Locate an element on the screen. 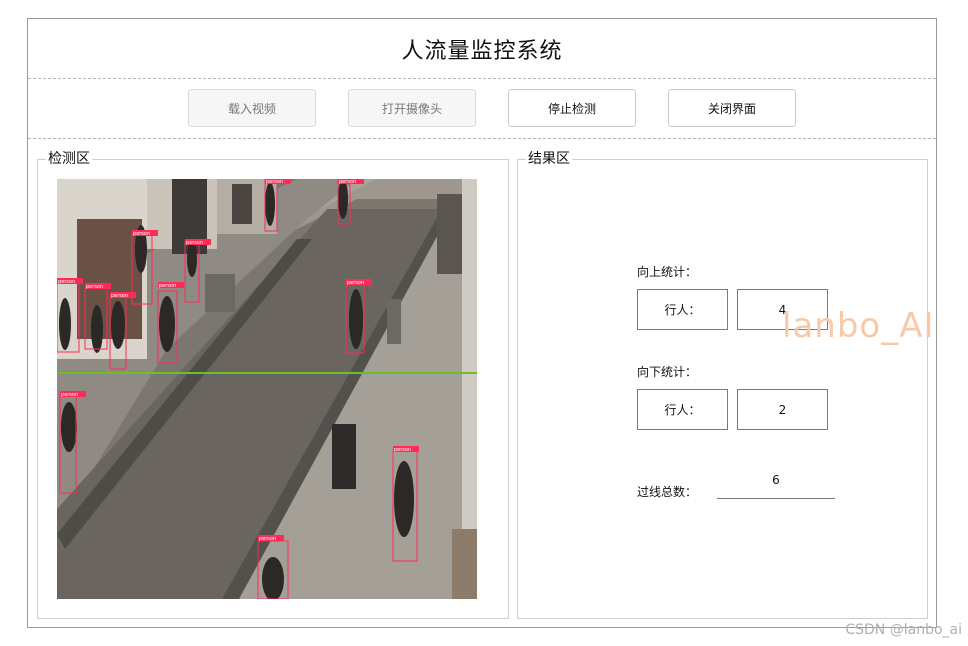 This screenshot has height=646, width=968. down-pedestrian-label: 行人： is located at coordinates (682, 409).